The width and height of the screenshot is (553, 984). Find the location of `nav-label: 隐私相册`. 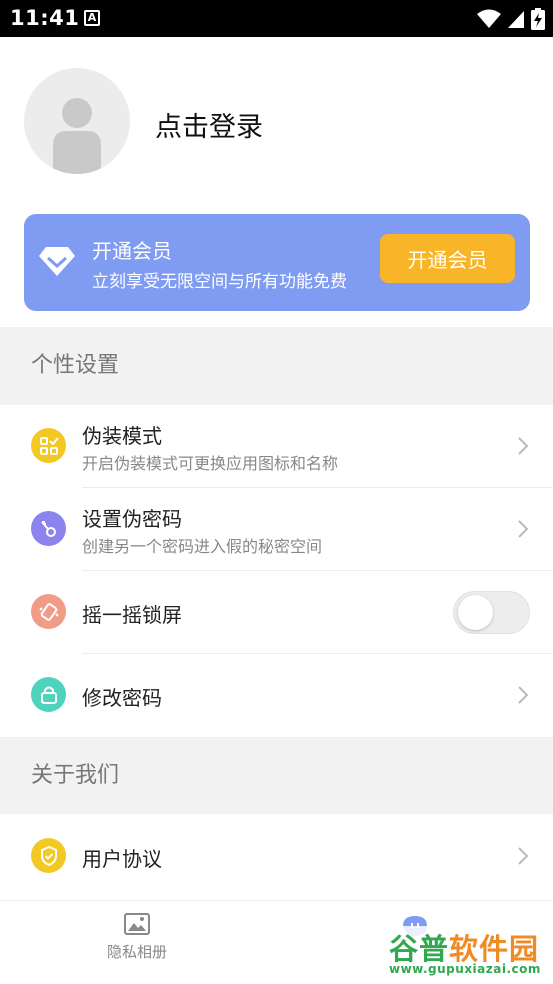

nav-label: 隐私相册 is located at coordinates (137, 952).